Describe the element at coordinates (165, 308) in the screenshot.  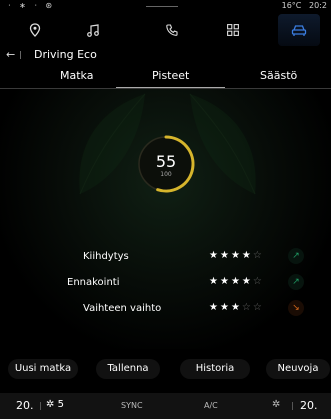
I see `rating-row: Vaihteen vaihto ★★★☆☆ ↘` at that location.